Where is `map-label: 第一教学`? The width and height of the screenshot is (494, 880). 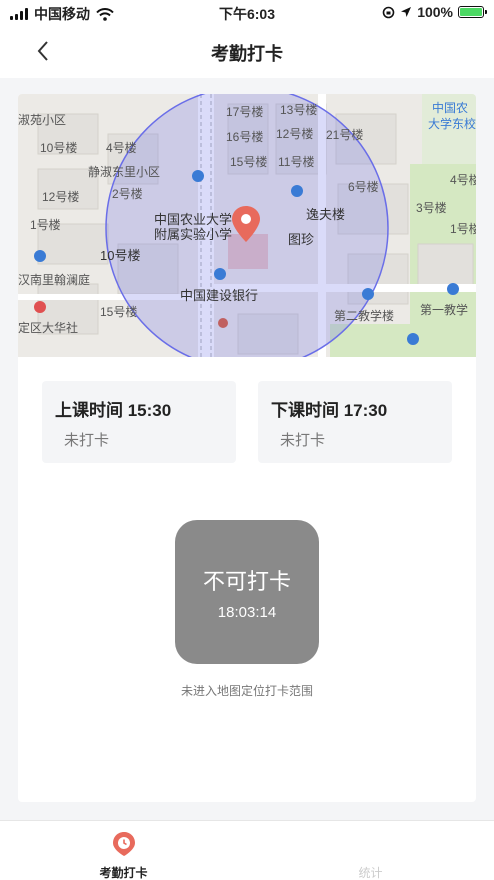 map-label: 第一教学 is located at coordinates (444, 309).